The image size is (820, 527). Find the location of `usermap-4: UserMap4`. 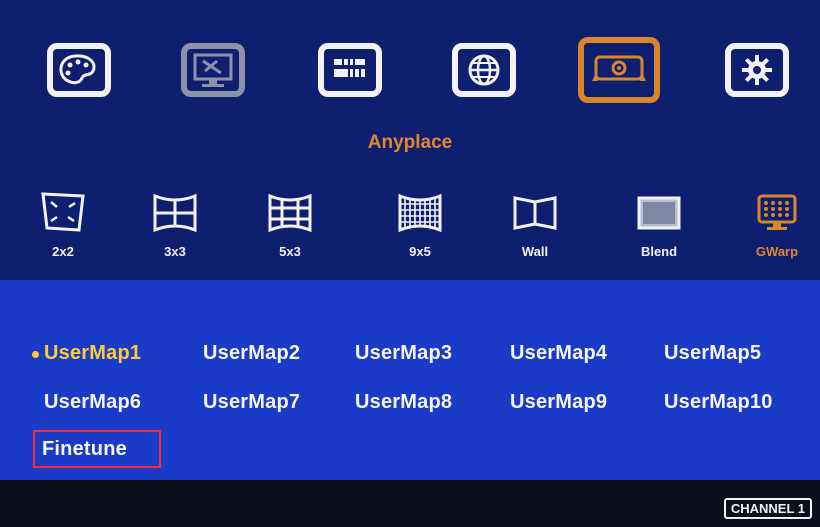

usermap-4: UserMap4 is located at coordinates (558, 353).